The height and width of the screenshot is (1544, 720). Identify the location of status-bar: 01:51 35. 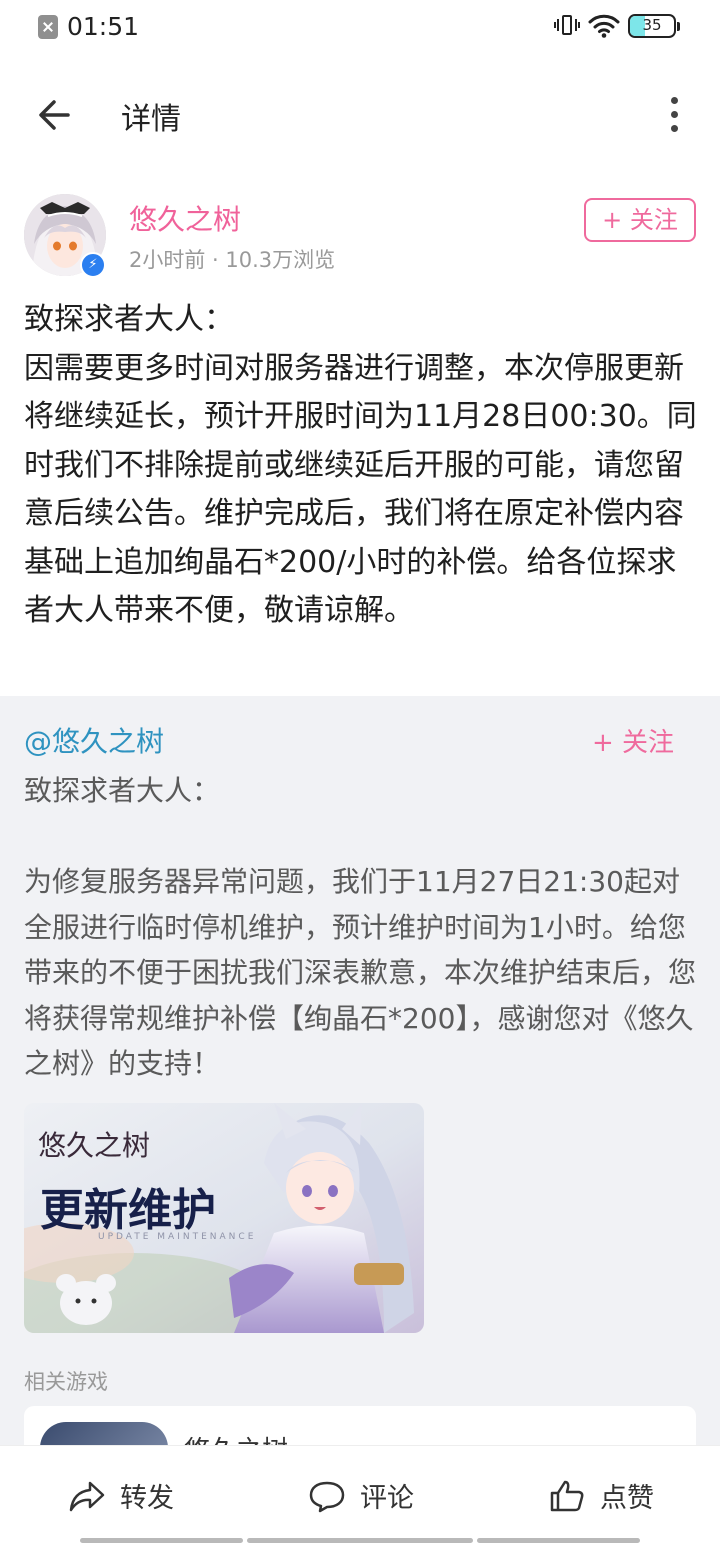
(360, 29).